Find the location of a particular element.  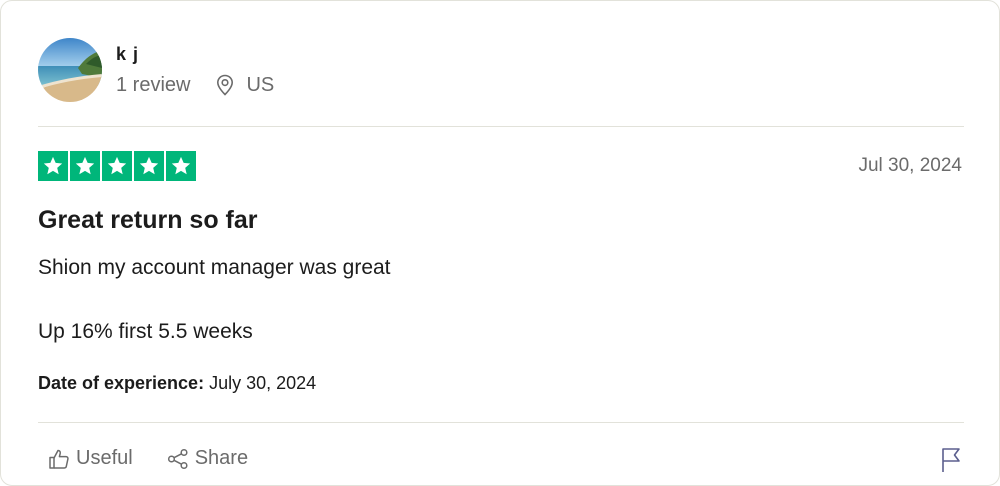

footer-divider is located at coordinates (501, 422).